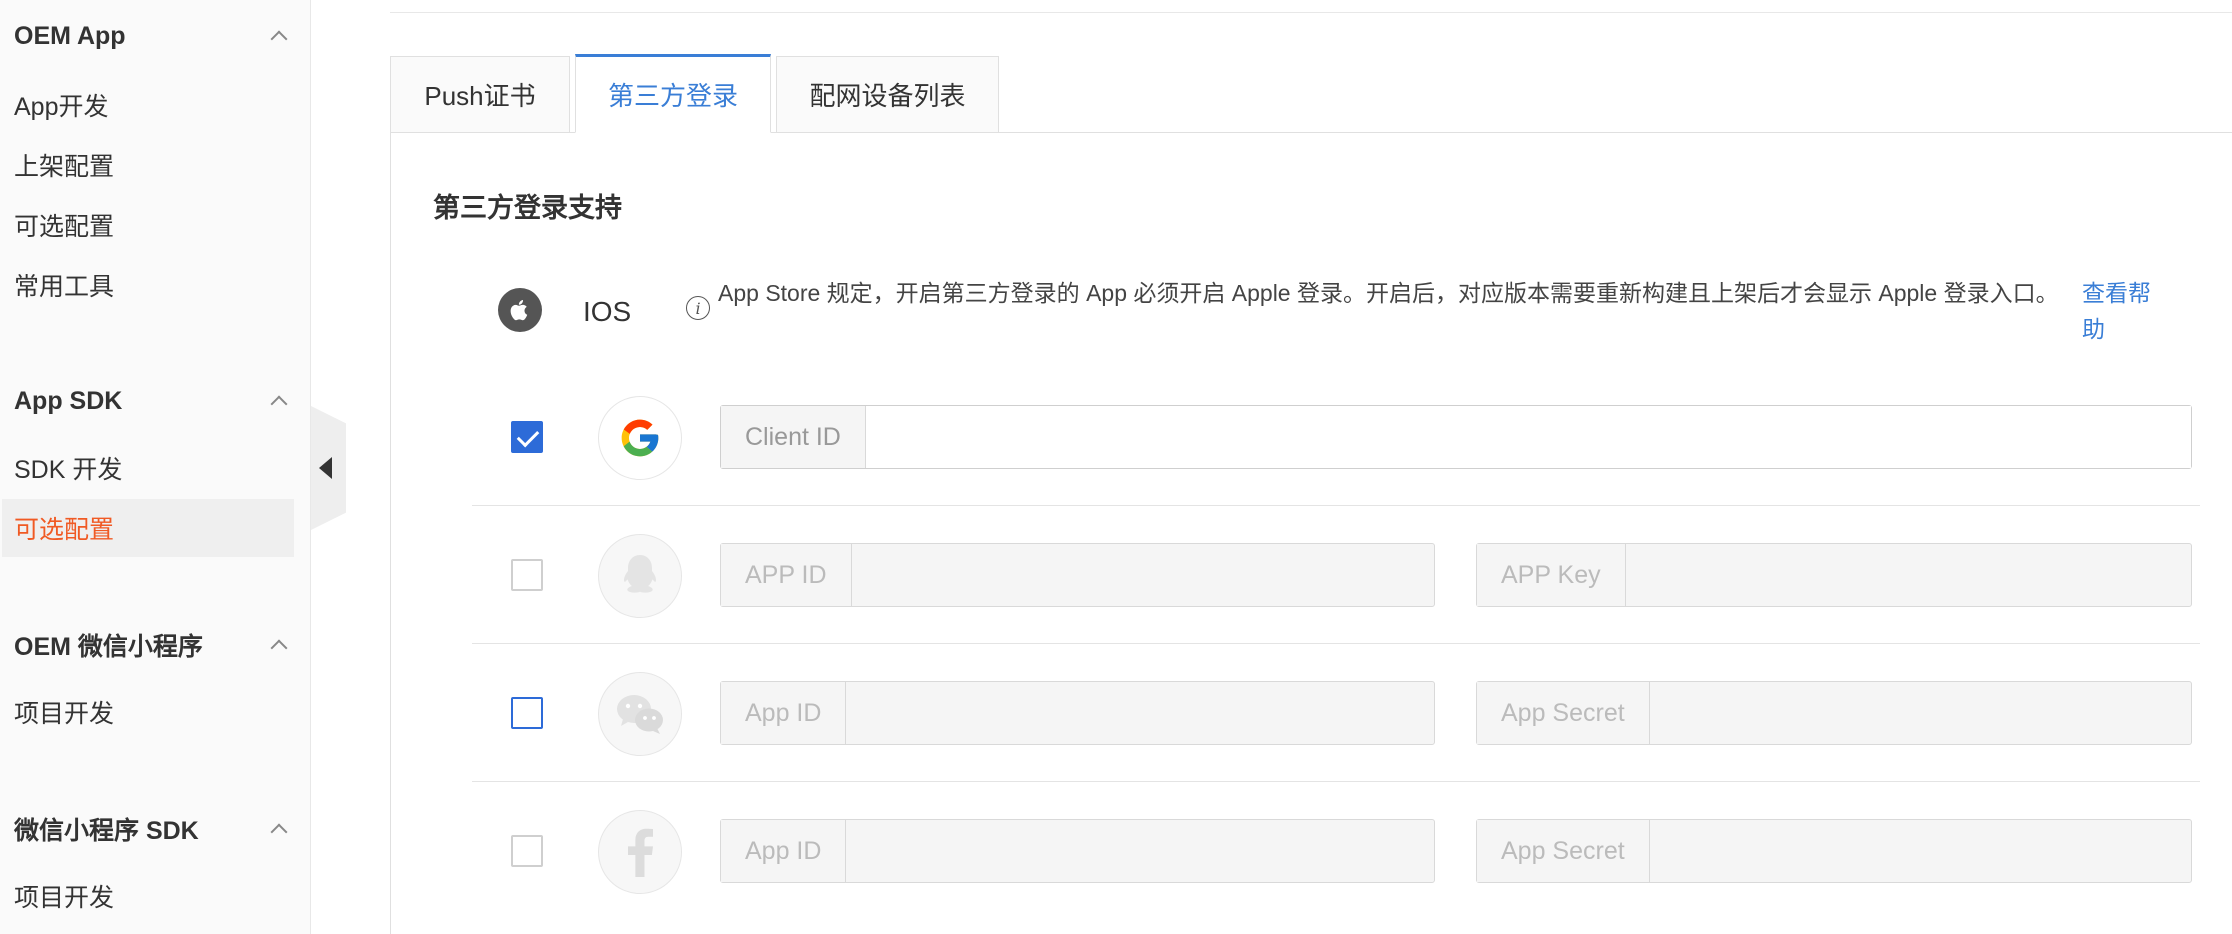 The width and height of the screenshot is (2232, 934). I want to click on qq-login-checkbox, so click(527, 575).